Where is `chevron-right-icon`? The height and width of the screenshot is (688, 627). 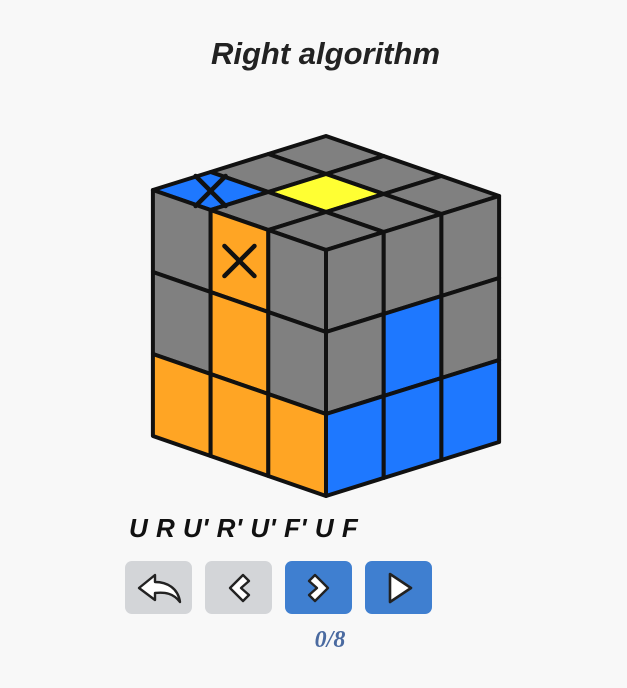
chevron-right-icon is located at coordinates (318, 587).